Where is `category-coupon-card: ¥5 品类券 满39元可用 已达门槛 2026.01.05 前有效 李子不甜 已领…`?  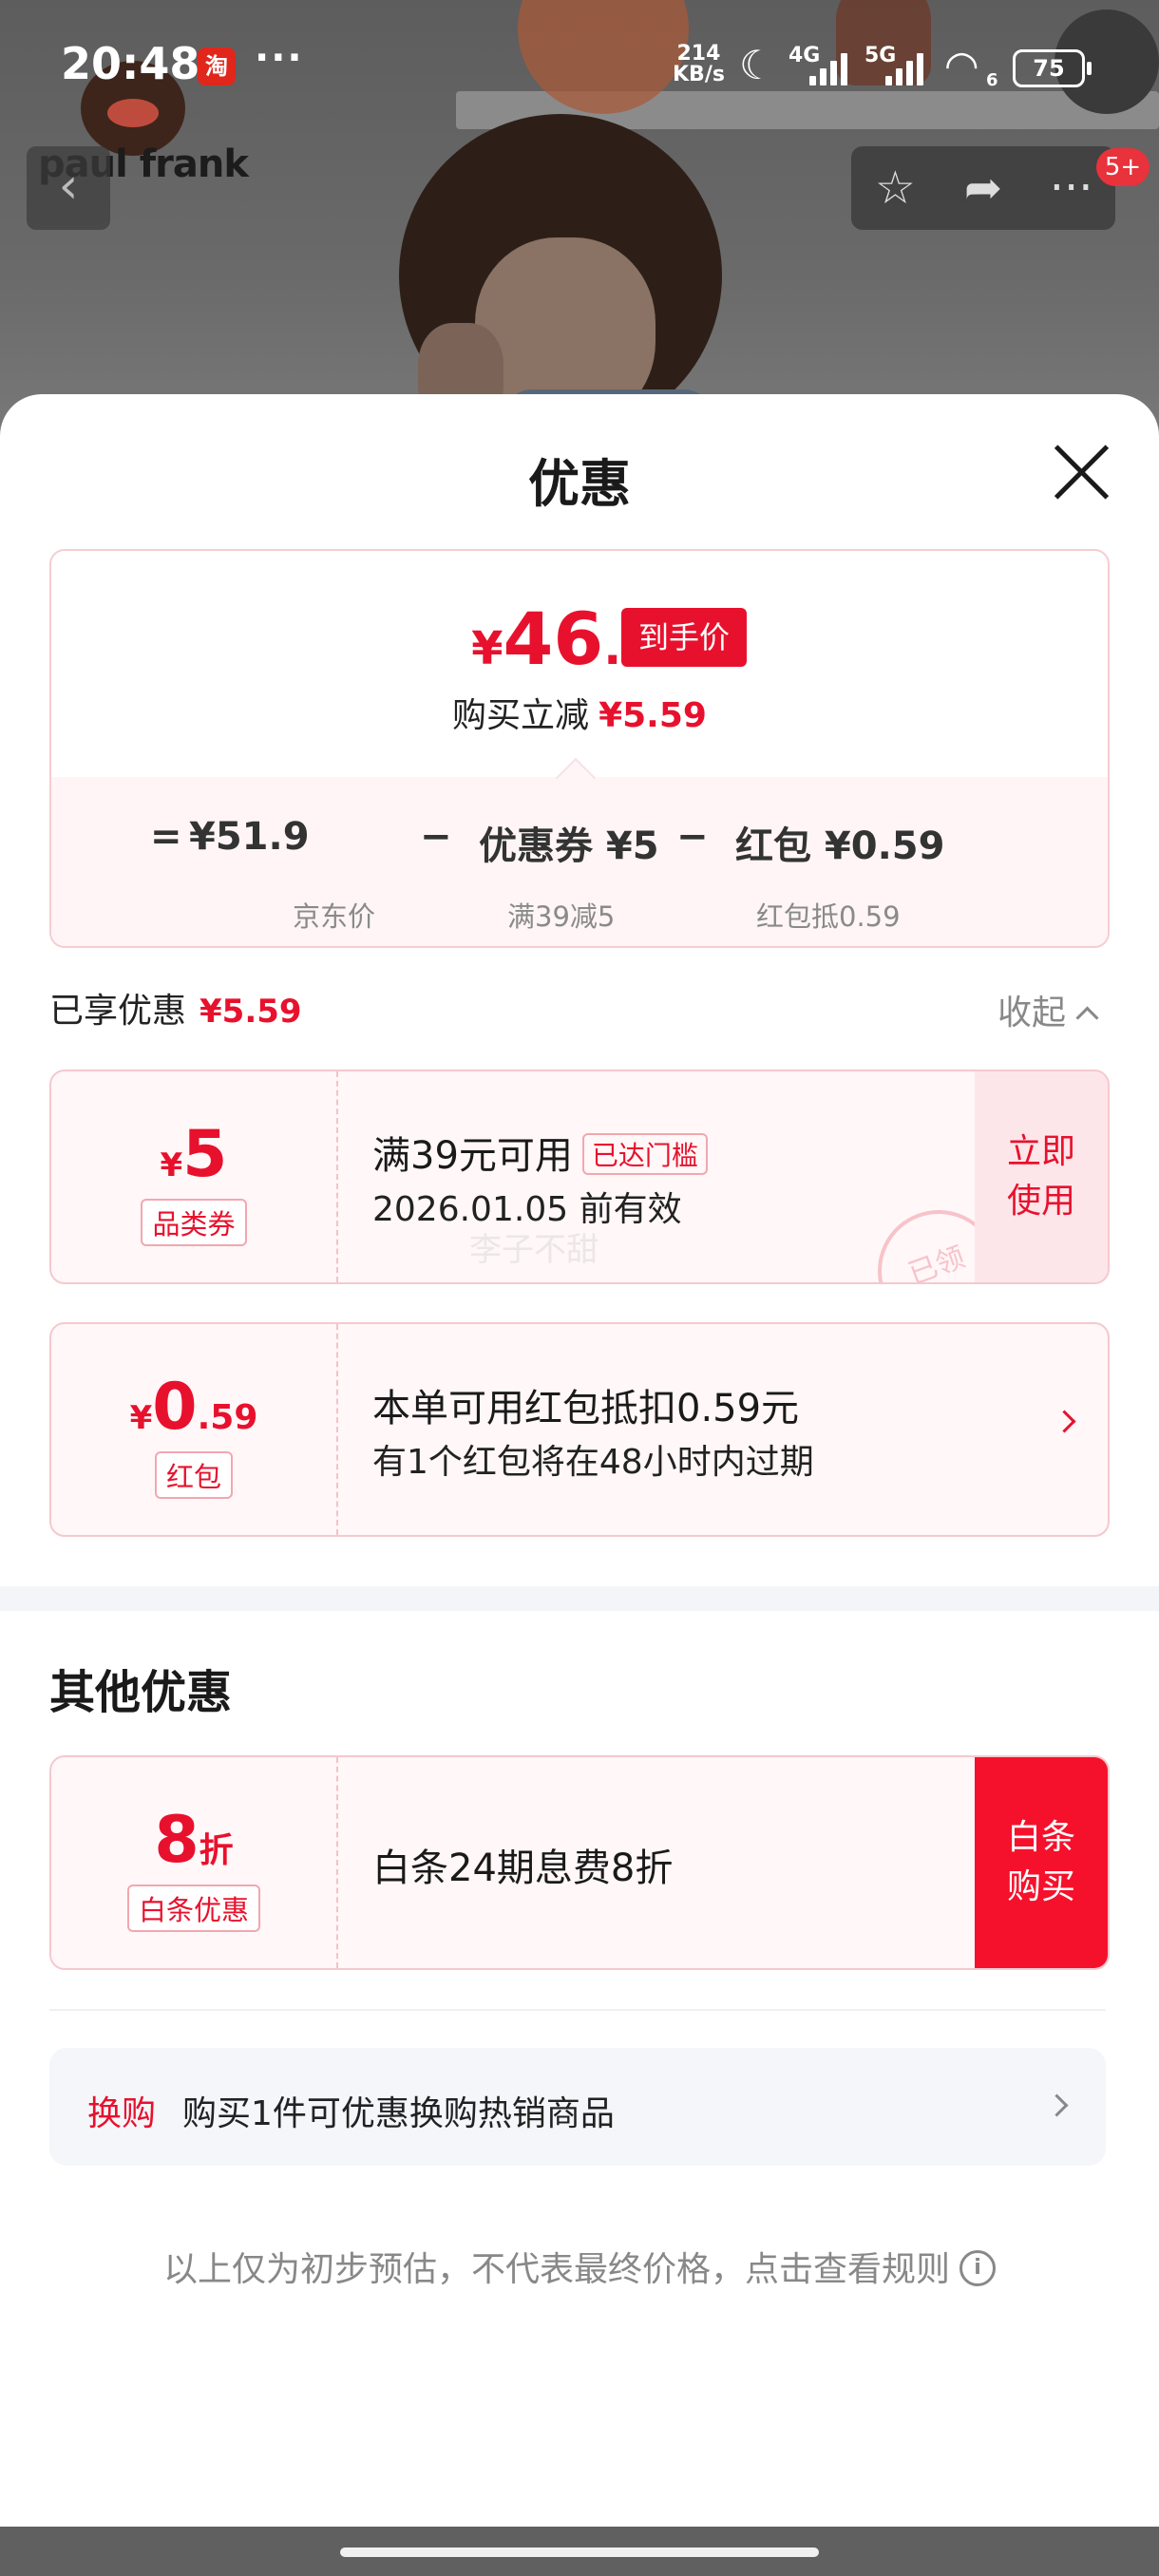
category-coupon-card: ¥5 品类券 满39元可用 已达门槛 2026.01.05 前有效 李子不甜 已领… is located at coordinates (579, 1177).